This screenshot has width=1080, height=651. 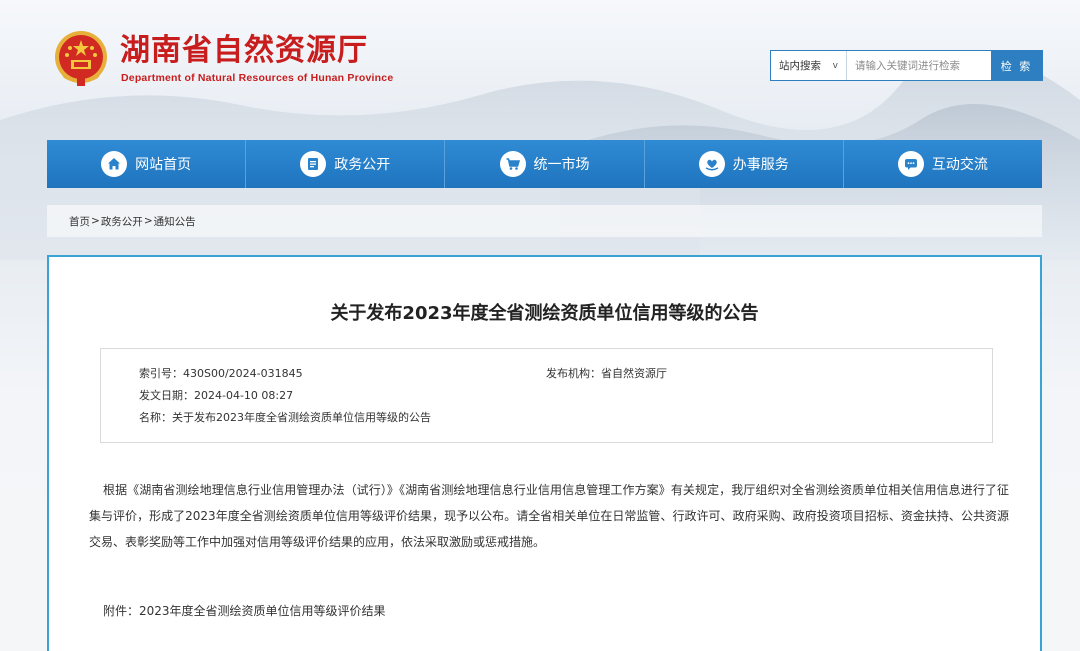 What do you see at coordinates (561, 165) in the screenshot?
I see `nav-item-label: 统一市场` at bounding box center [561, 165].